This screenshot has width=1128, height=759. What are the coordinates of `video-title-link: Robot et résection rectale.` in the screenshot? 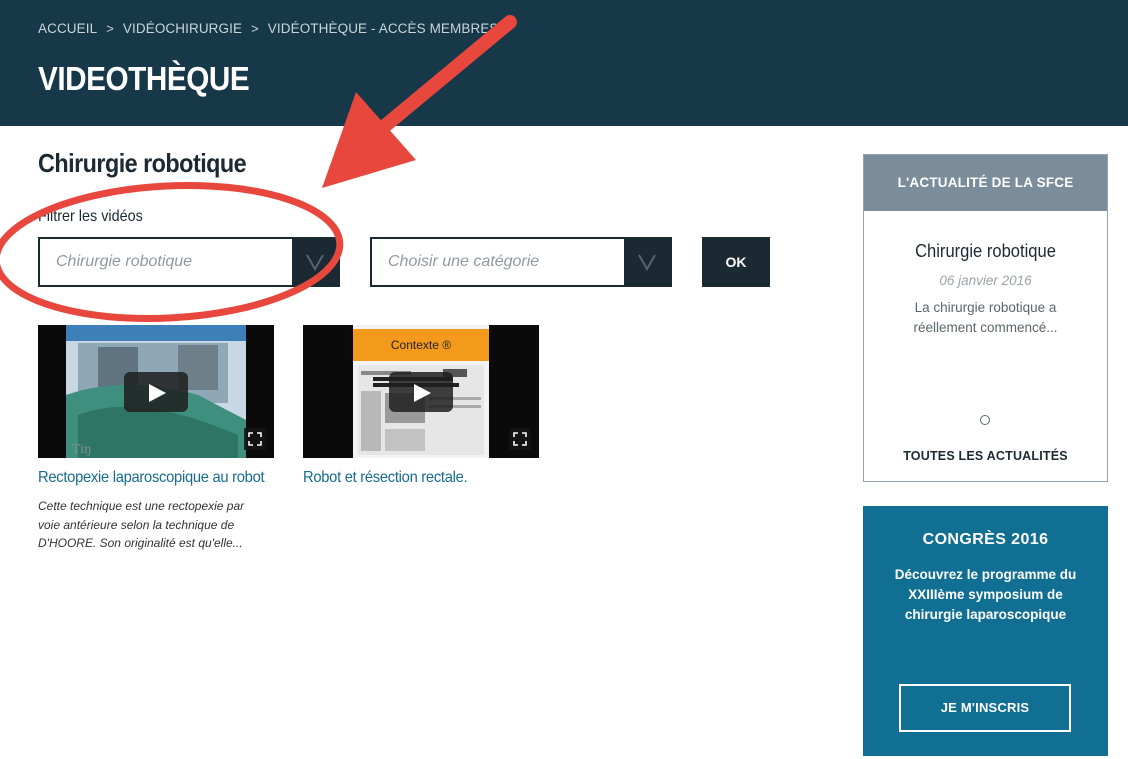 It's located at (411, 478).